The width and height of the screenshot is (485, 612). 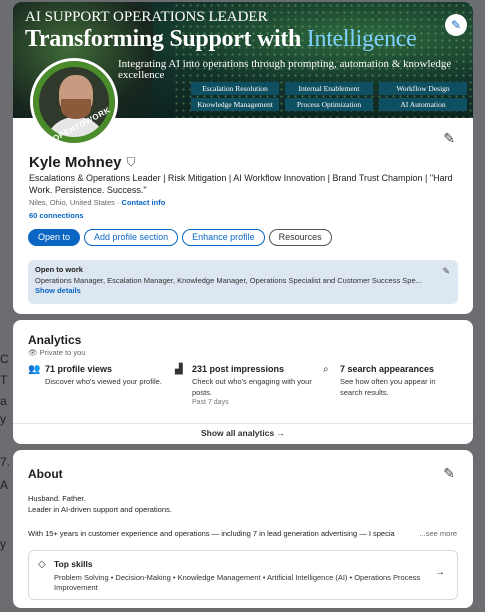 I want to click on backdrop-text: C, so click(x=4, y=359).